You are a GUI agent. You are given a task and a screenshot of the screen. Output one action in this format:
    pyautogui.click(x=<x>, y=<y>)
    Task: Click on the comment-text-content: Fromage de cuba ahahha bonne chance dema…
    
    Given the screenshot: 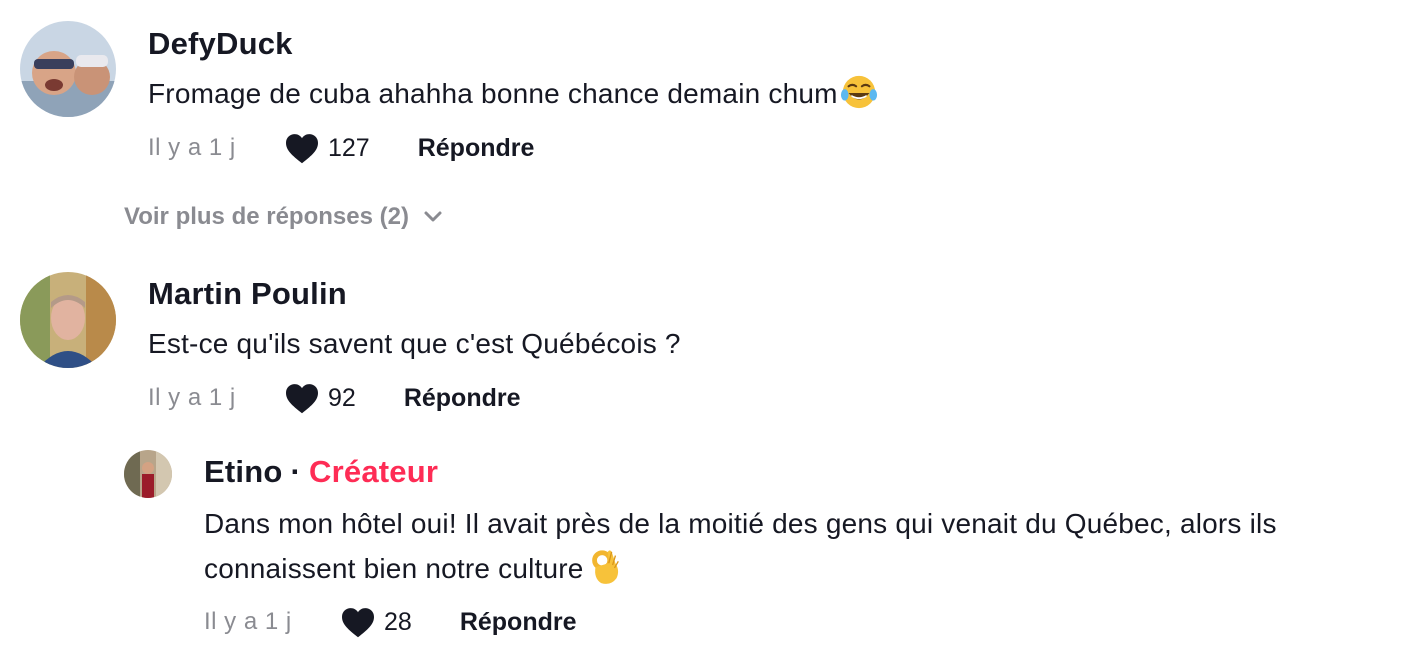 What is the action you would take?
    pyautogui.click(x=493, y=93)
    